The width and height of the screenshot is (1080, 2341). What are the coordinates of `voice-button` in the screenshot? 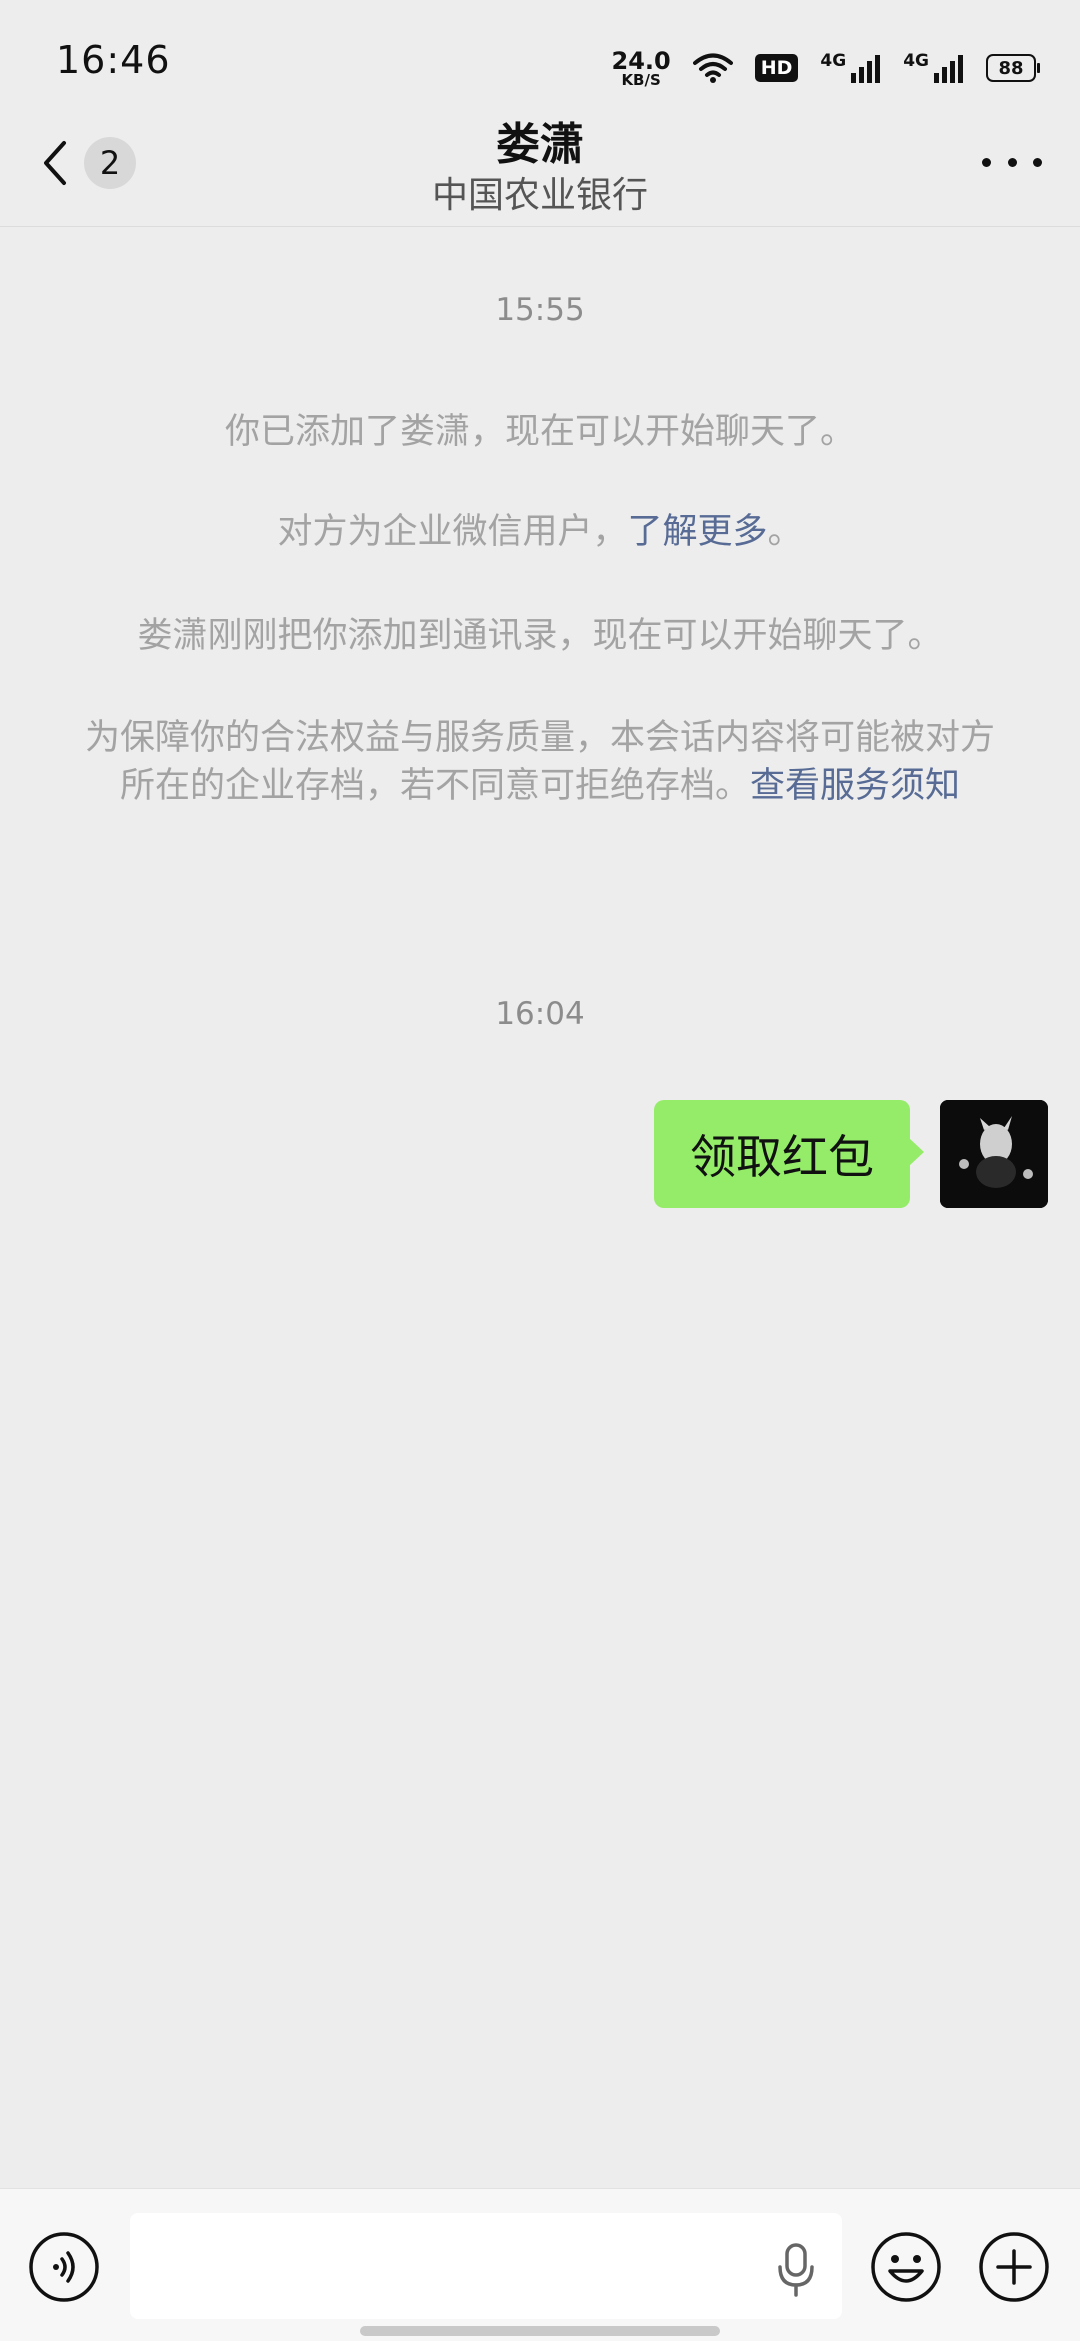 It's located at (64, 2267).